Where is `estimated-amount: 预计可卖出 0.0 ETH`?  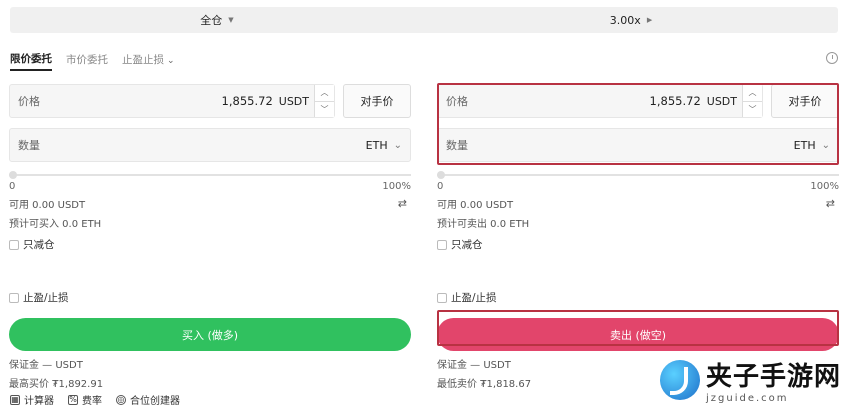
estimated-amount: 预计可卖出 0.0 ETH is located at coordinates (483, 224).